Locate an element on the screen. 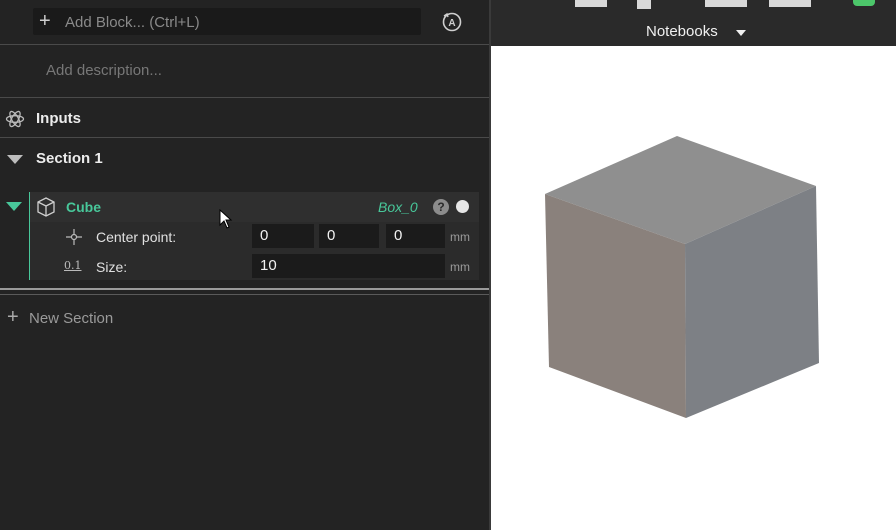  section-title: Section 1 is located at coordinates (69, 158).